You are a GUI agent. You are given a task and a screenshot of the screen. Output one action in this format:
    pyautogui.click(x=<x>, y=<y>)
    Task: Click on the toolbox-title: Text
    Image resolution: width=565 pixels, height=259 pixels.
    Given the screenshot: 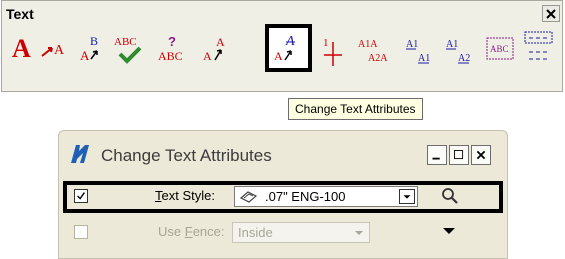 What is the action you would take?
    pyautogui.click(x=20, y=14)
    